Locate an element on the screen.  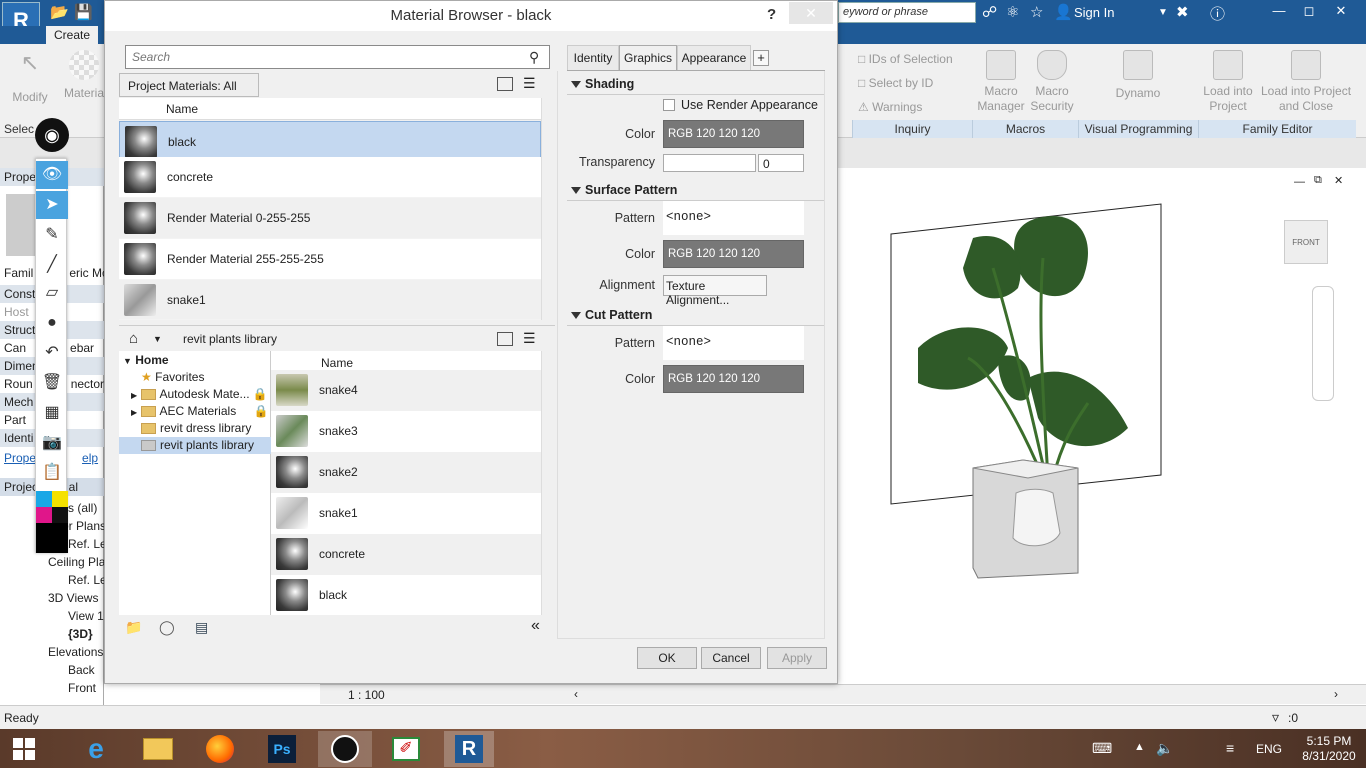
window-maximize-button: ◻ is located at coordinates (1309, 11).